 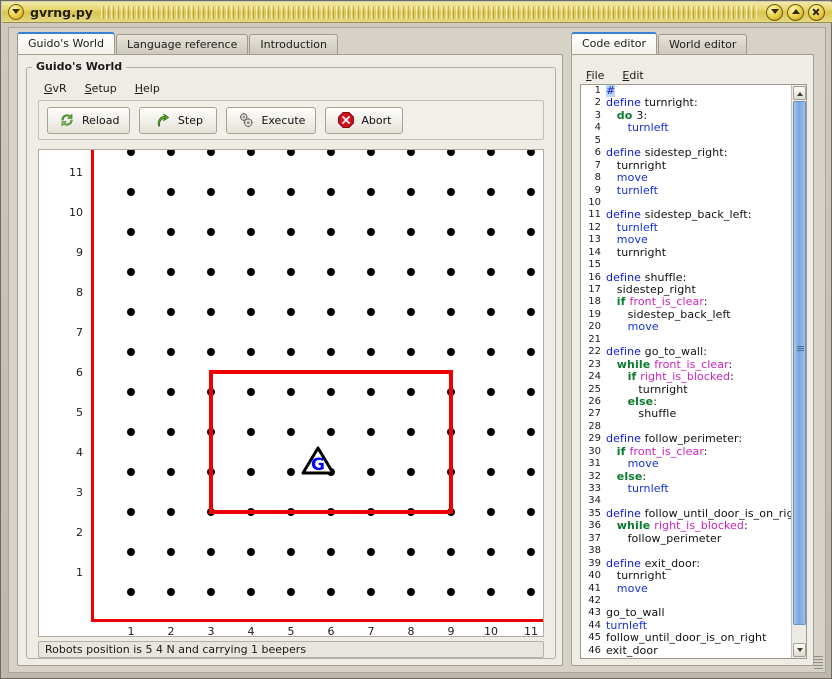 What do you see at coordinates (318, 461) in the screenshot?
I see `robot-guido: G` at bounding box center [318, 461].